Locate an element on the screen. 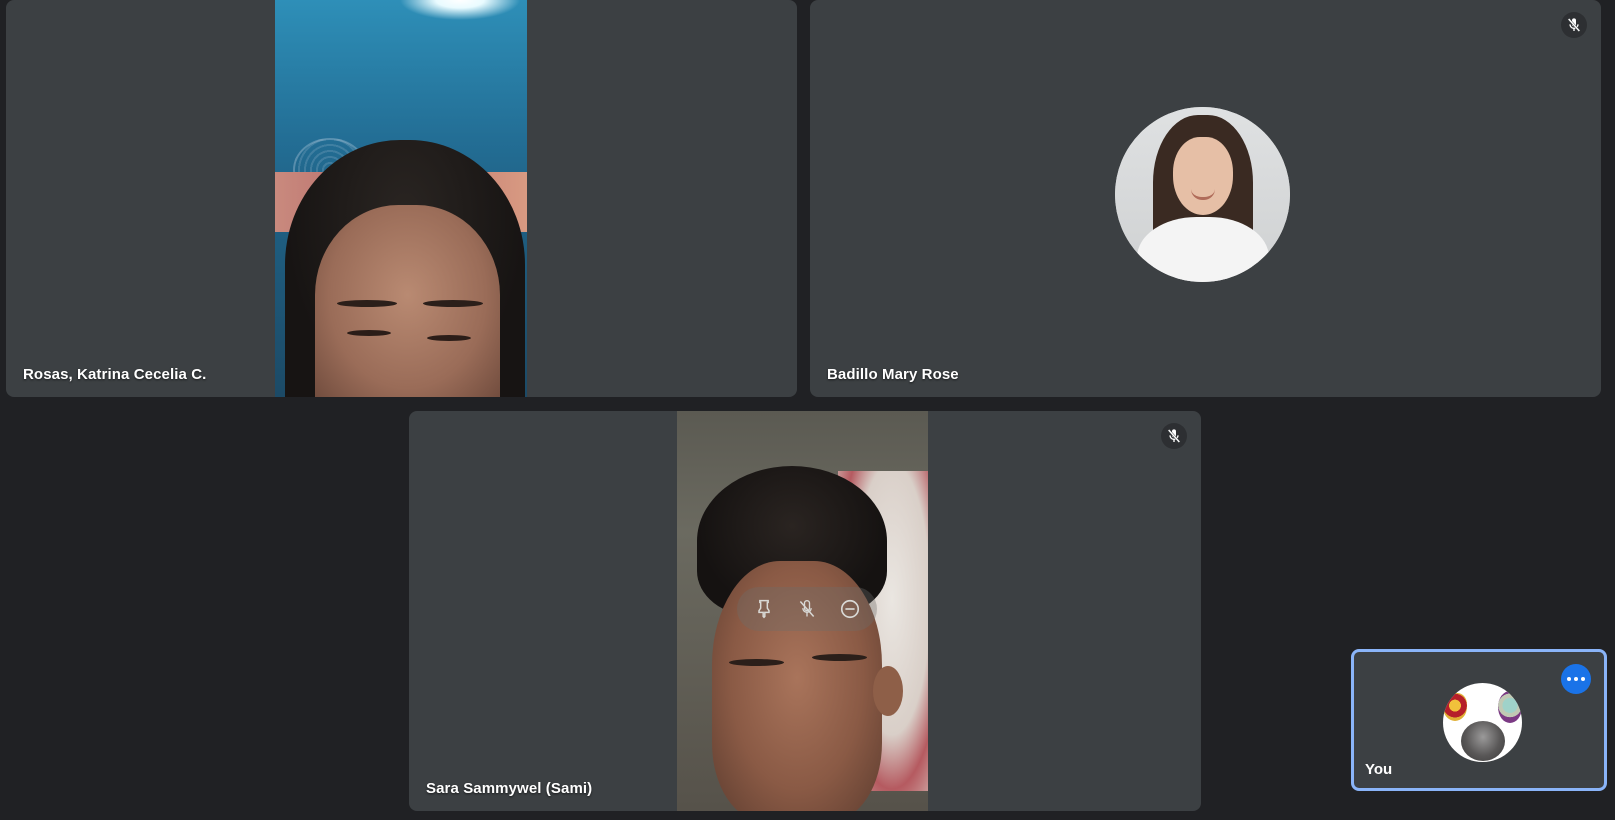 This screenshot has height=820, width=1615. self-name: You is located at coordinates (1379, 769).